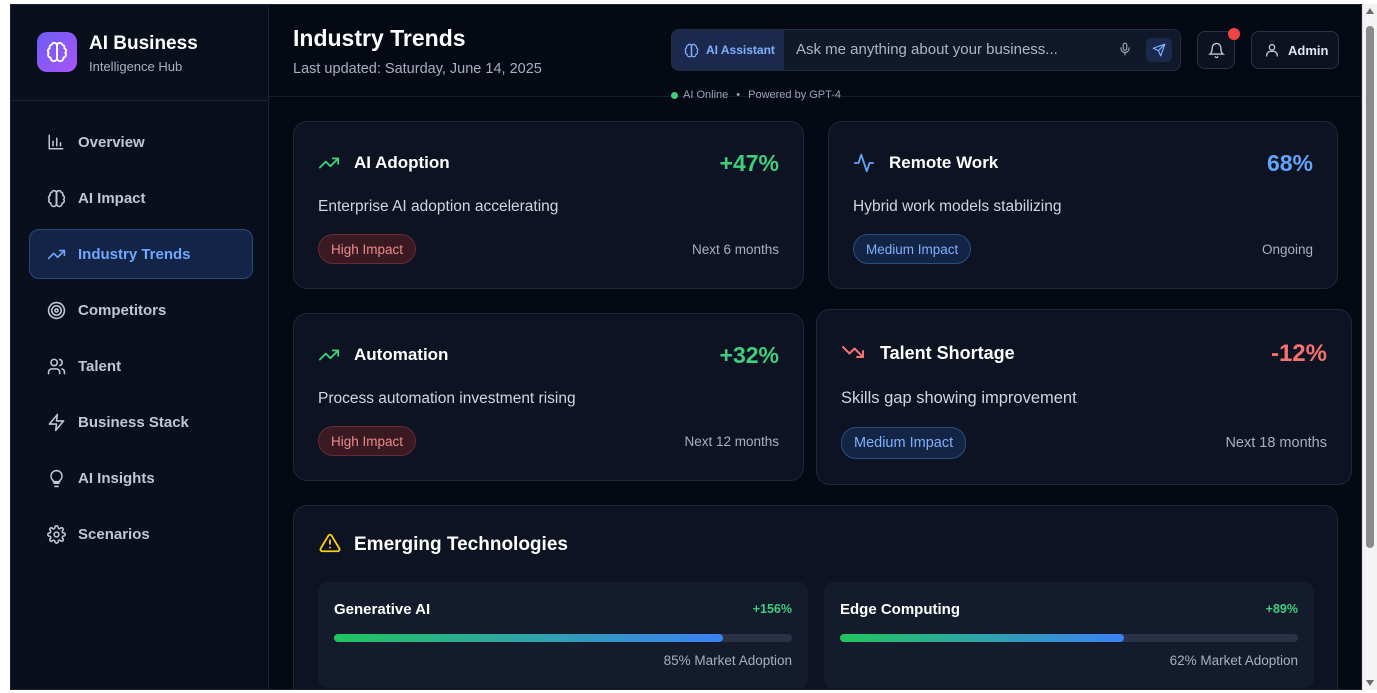 The width and height of the screenshot is (1377, 693). I want to click on trend-value: +47%, so click(749, 163).